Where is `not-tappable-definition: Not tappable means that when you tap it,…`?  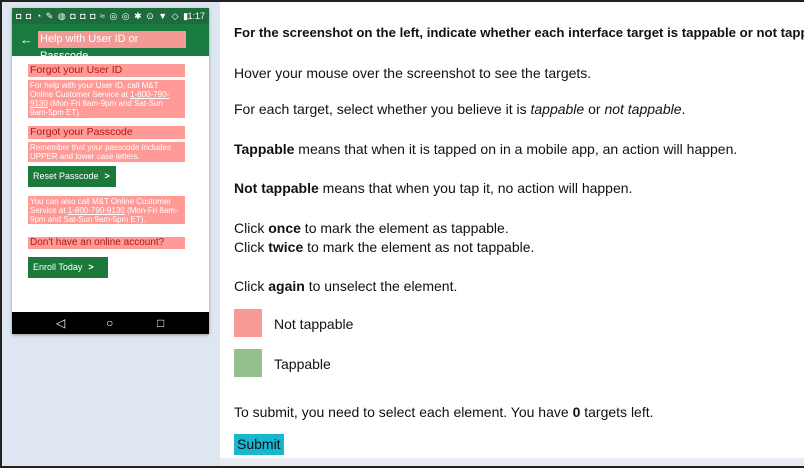
not-tappable-definition: Not tappable means that when you tap it,… is located at coordinates (433, 188).